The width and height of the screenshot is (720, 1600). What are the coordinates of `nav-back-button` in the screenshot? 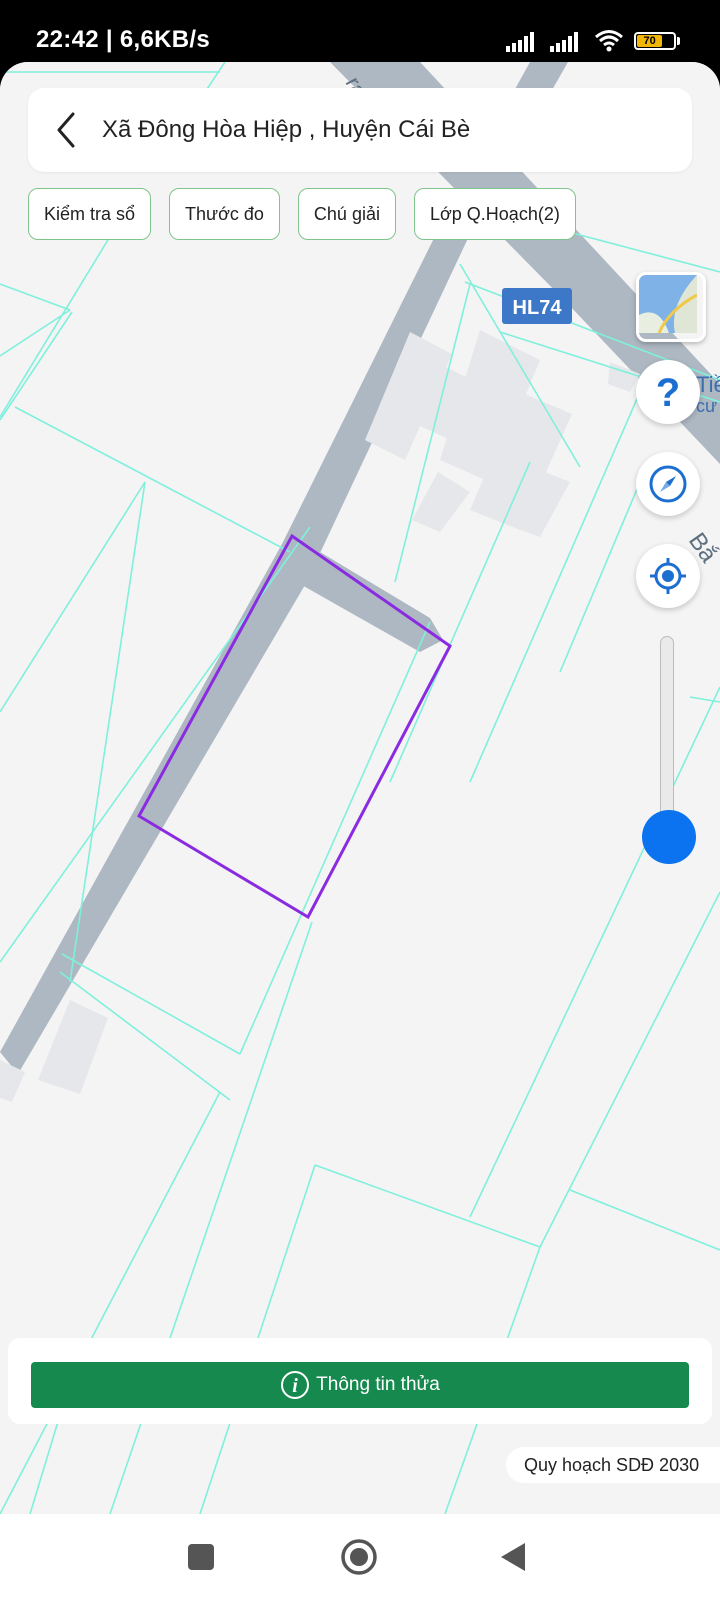 It's located at (513, 1557).